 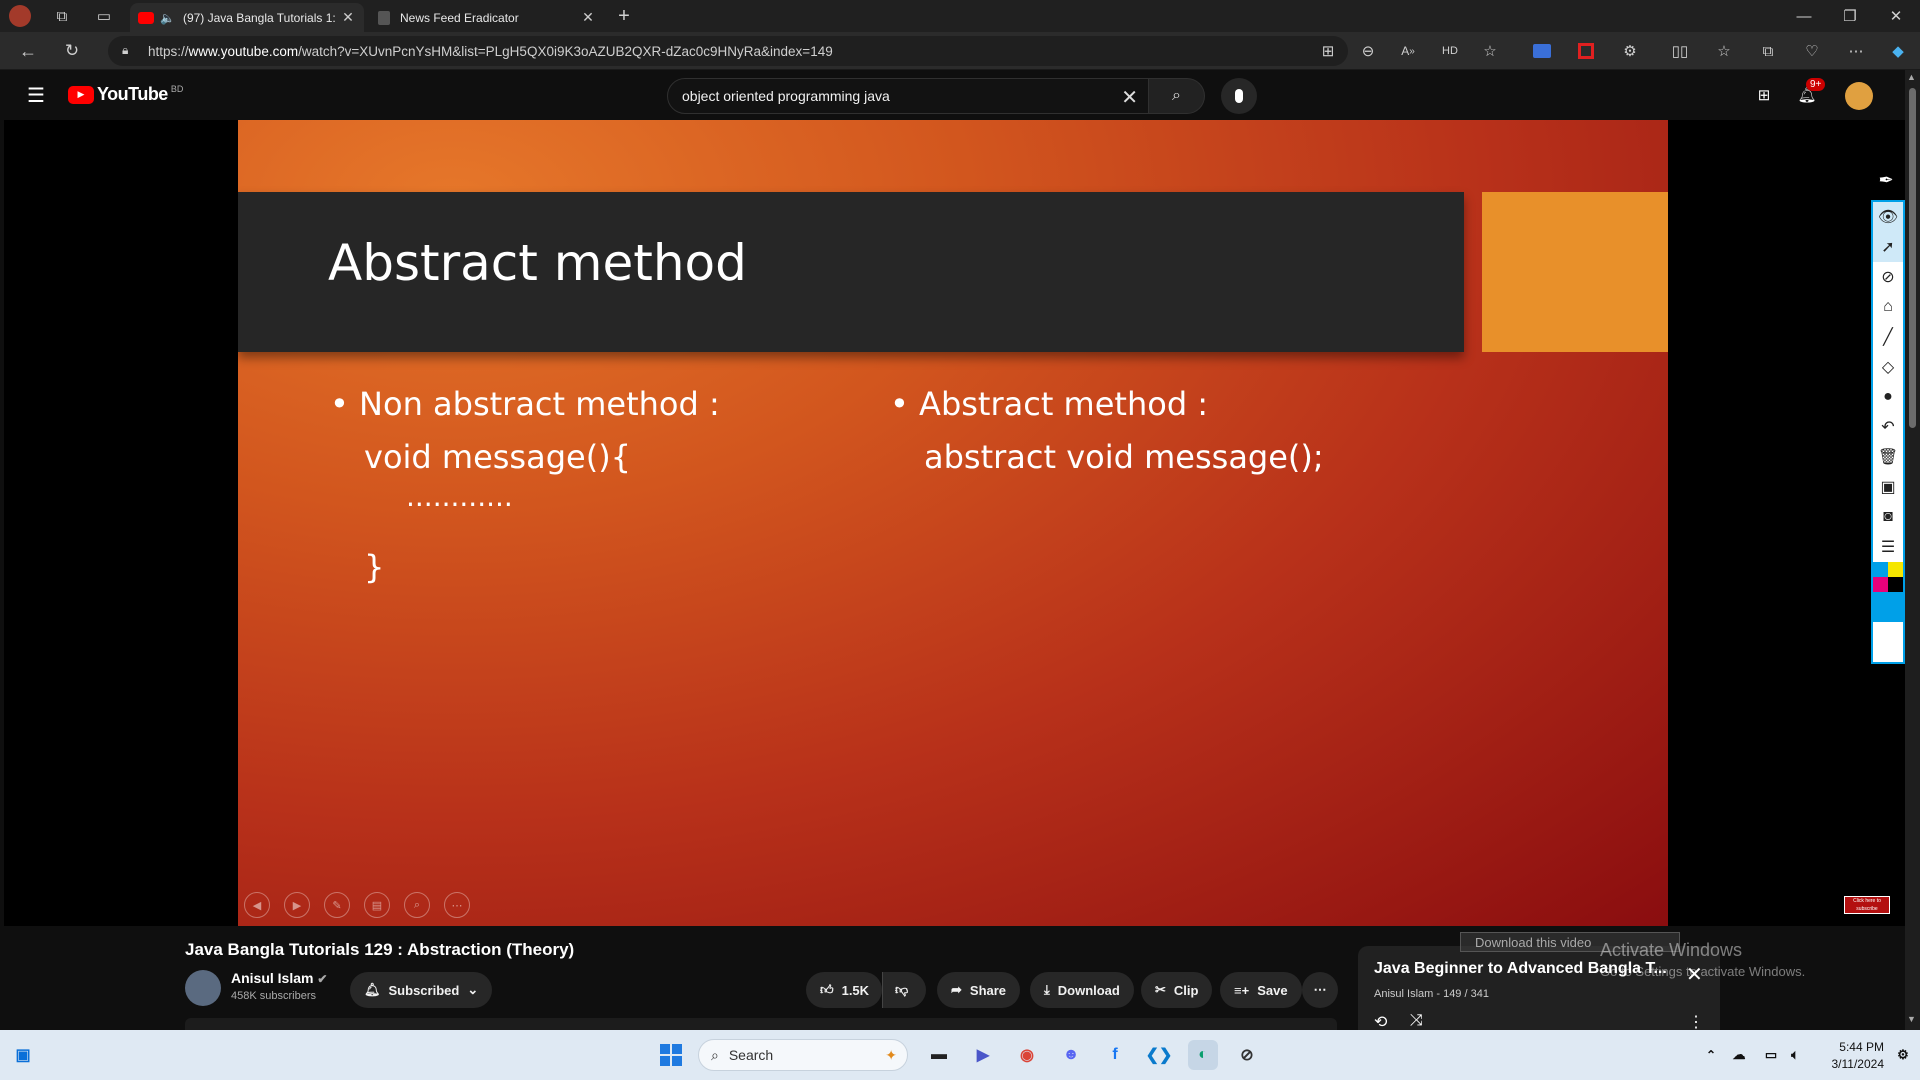 What do you see at coordinates (1912, 550) in the screenshot?
I see `page-scrollbar: ▲ ▼` at bounding box center [1912, 550].